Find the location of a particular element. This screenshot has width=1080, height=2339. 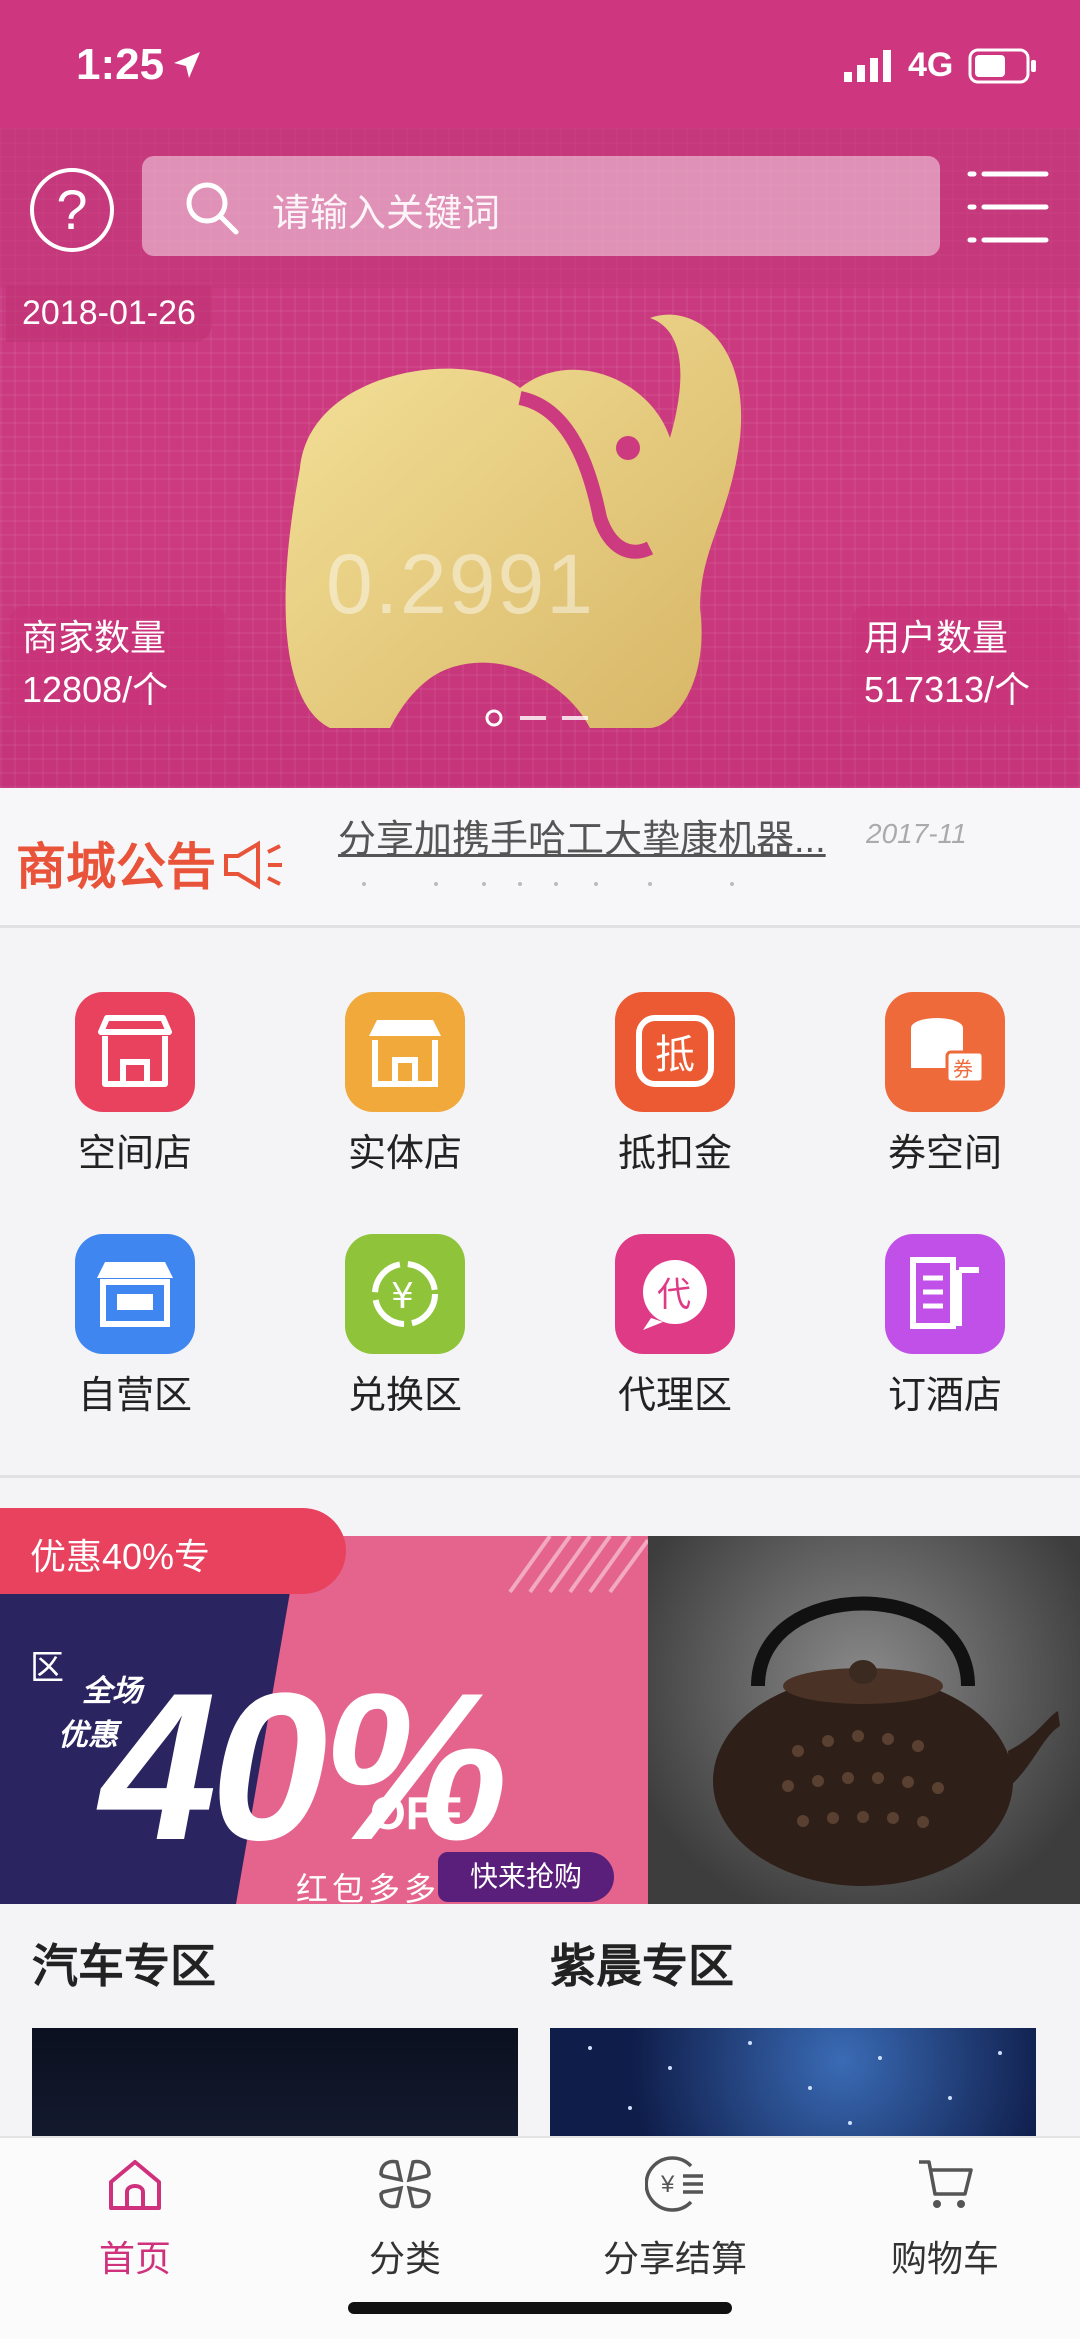

question-circle-icon: ? is located at coordinates (72, 209).